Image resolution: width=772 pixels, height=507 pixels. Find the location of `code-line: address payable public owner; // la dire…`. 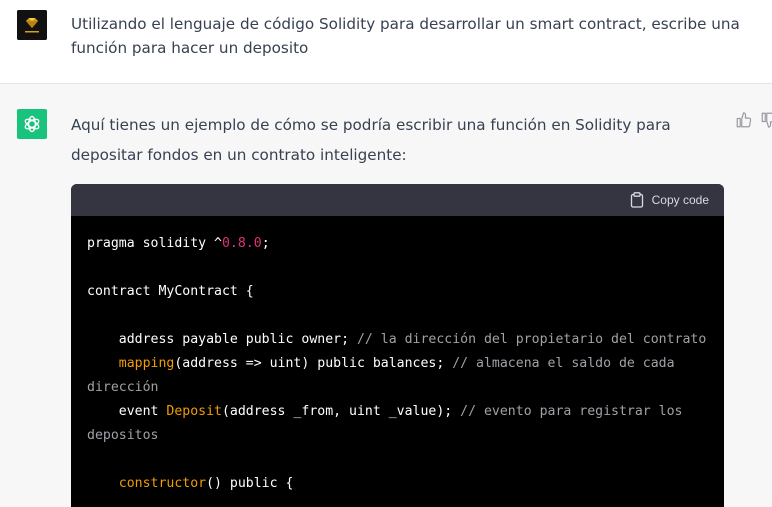

code-line: address payable public owner; // la dire… is located at coordinates (397, 340).